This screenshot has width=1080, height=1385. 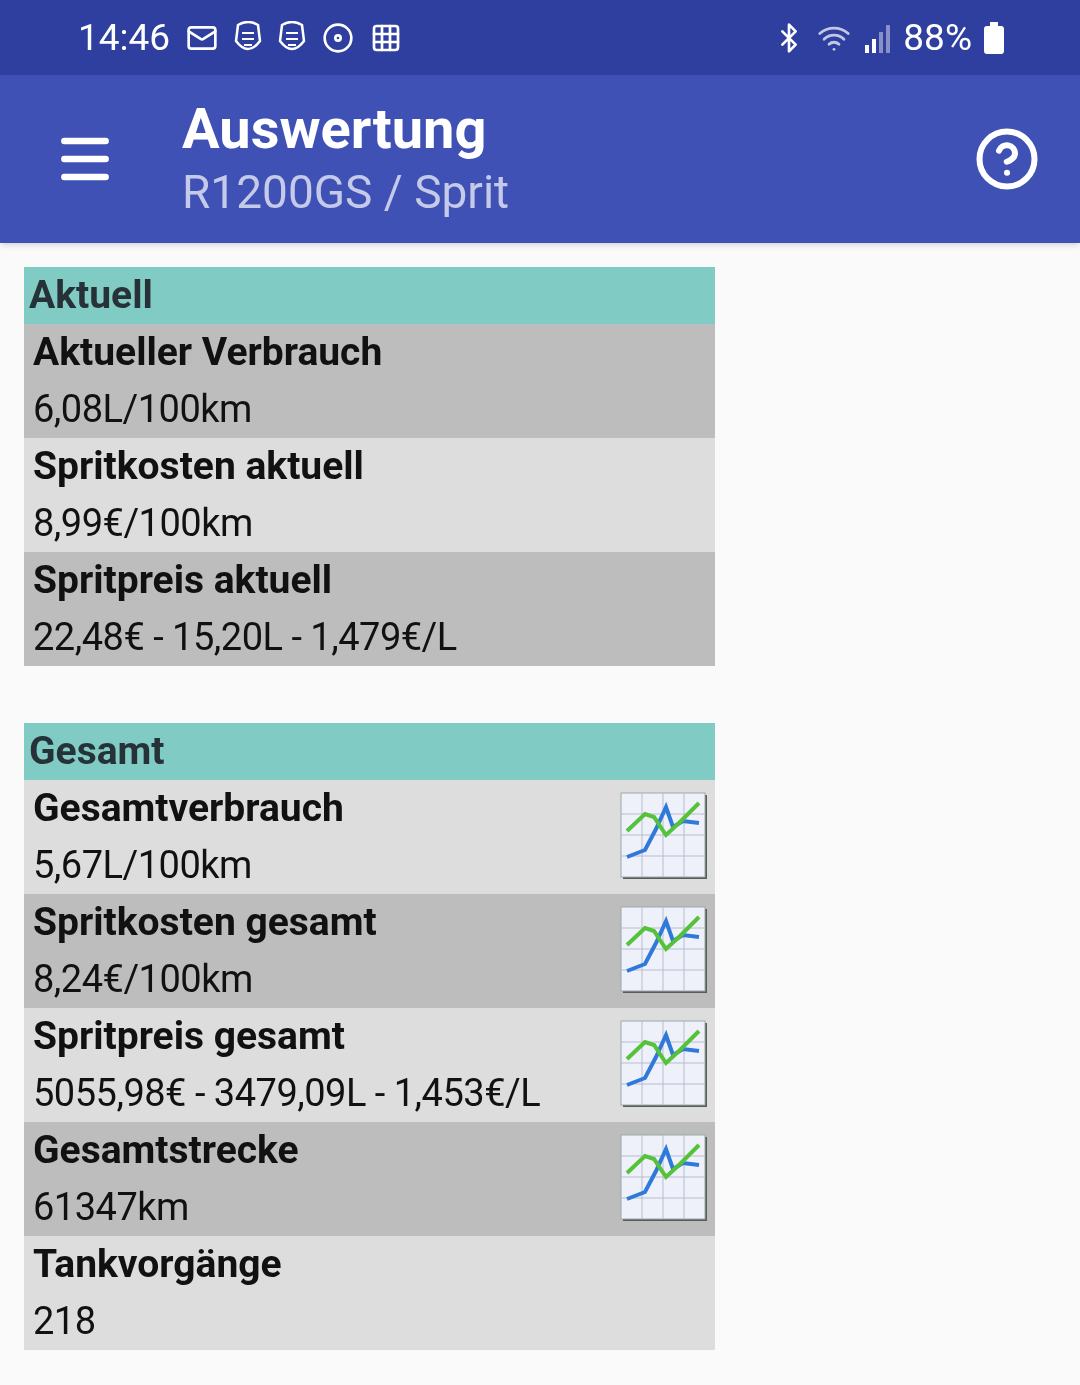 I want to click on stat-value: 5,67L/100km, so click(x=143, y=865).